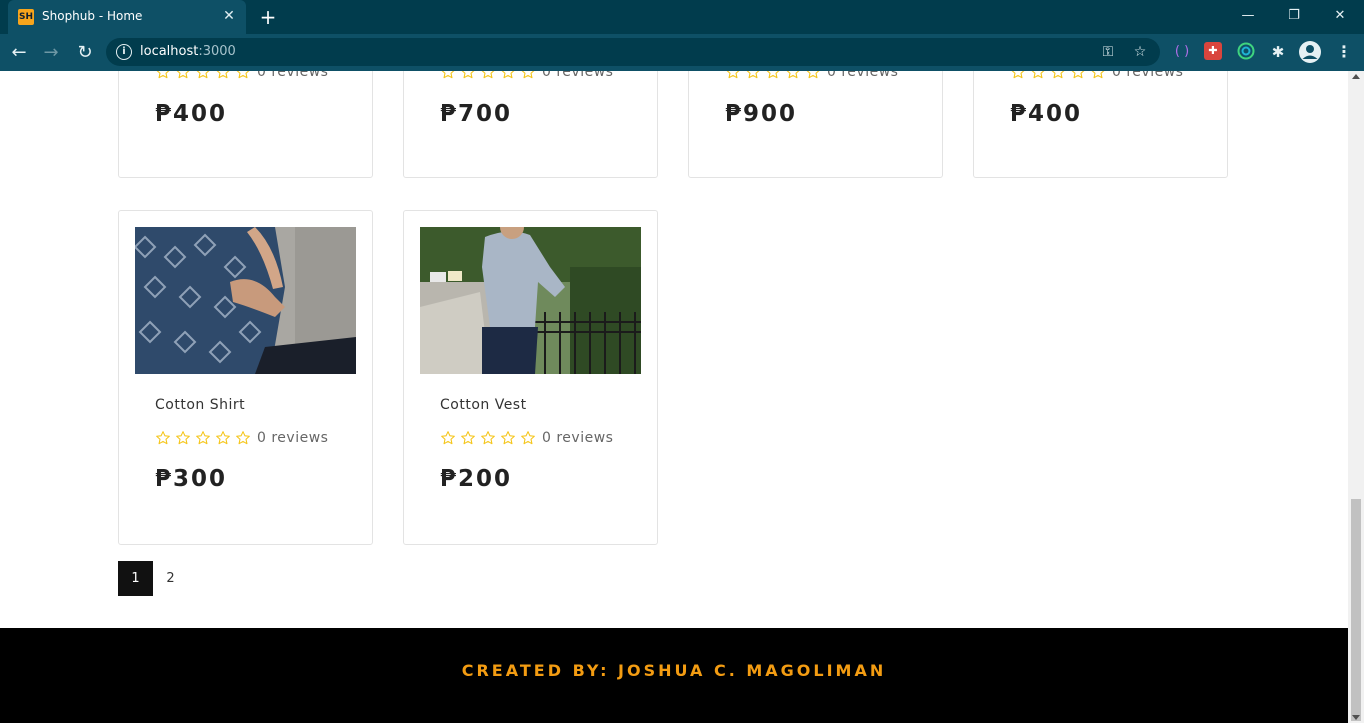  What do you see at coordinates (674, 670) in the screenshot?
I see `footer-credit: CREATED BY: JOSHUA C. MAGOLIMAN` at bounding box center [674, 670].